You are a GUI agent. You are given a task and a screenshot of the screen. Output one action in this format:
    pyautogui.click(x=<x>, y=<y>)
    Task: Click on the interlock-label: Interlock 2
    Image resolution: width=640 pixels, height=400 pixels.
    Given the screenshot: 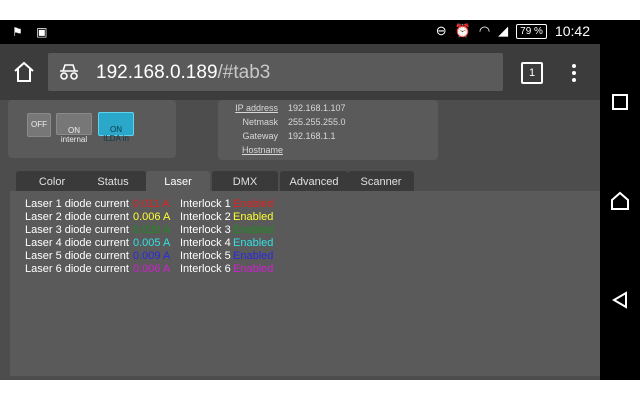 What is the action you would take?
    pyautogui.click(x=205, y=217)
    